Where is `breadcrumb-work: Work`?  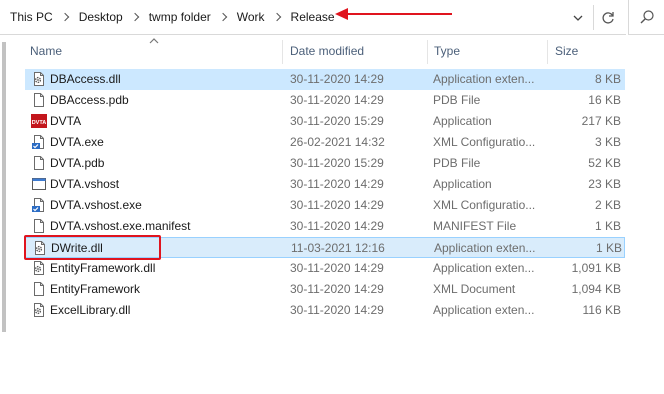 breadcrumb-work: Work is located at coordinates (251, 17).